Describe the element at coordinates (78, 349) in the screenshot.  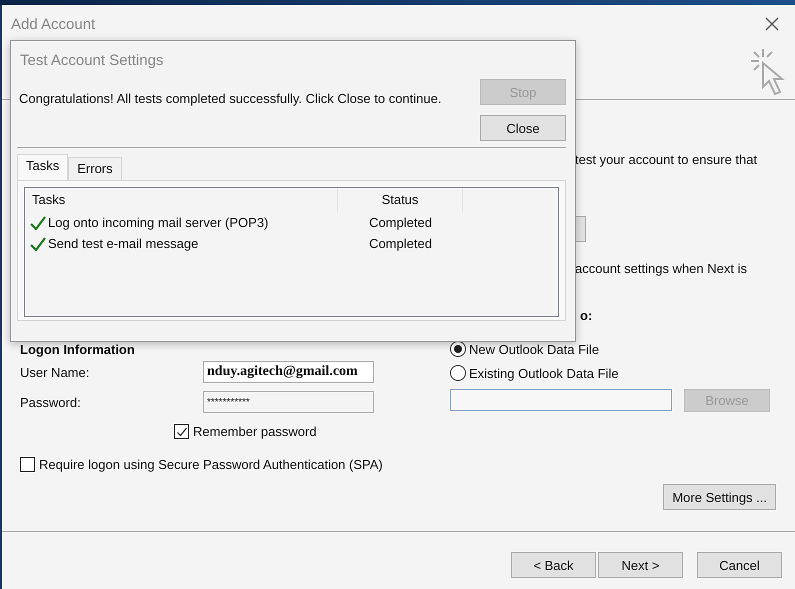
I see `section-heading: Logon Information` at that location.